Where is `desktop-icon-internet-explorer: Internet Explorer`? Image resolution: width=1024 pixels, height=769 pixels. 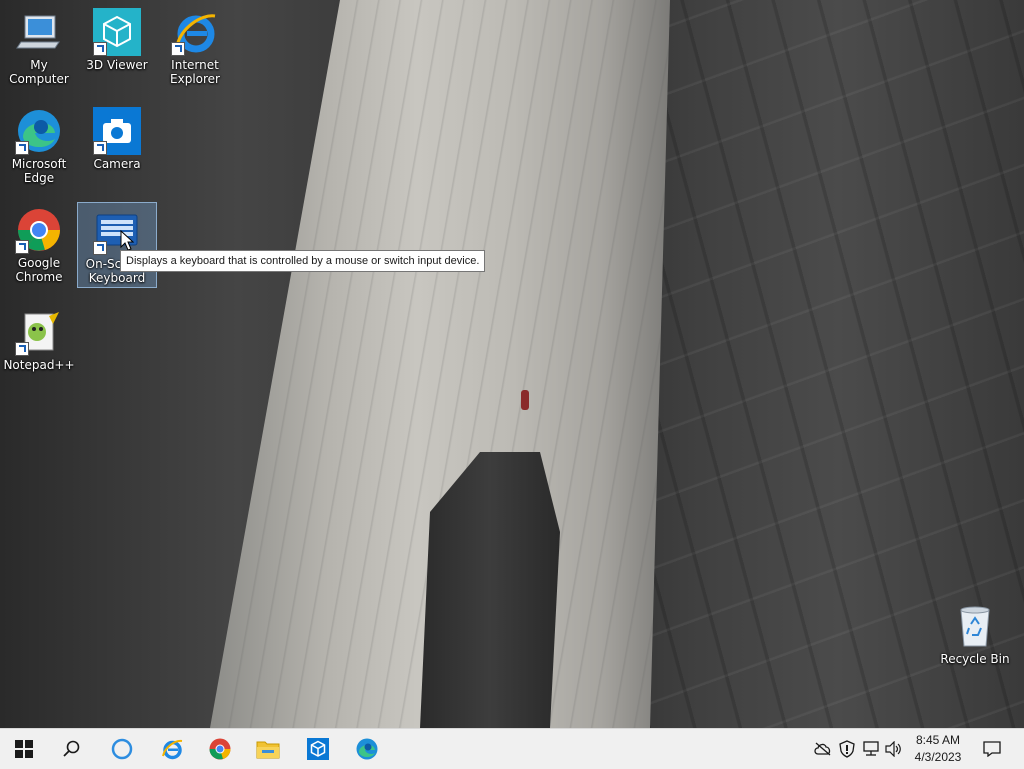
desktop-icon-internet-explorer: Internet Explorer is located at coordinates (195, 45).